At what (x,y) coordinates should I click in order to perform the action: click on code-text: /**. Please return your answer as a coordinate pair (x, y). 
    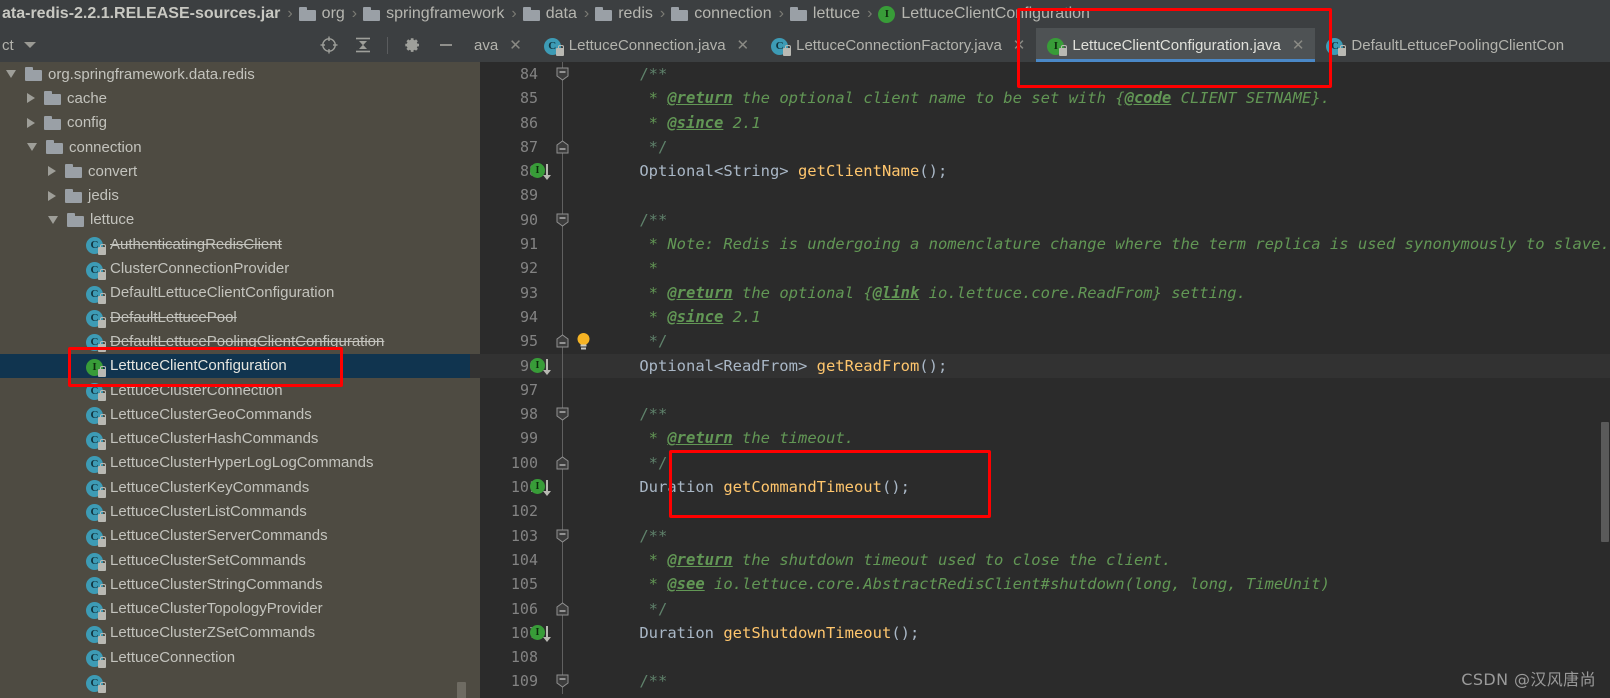
    Looking at the image, I should click on (653, 681).